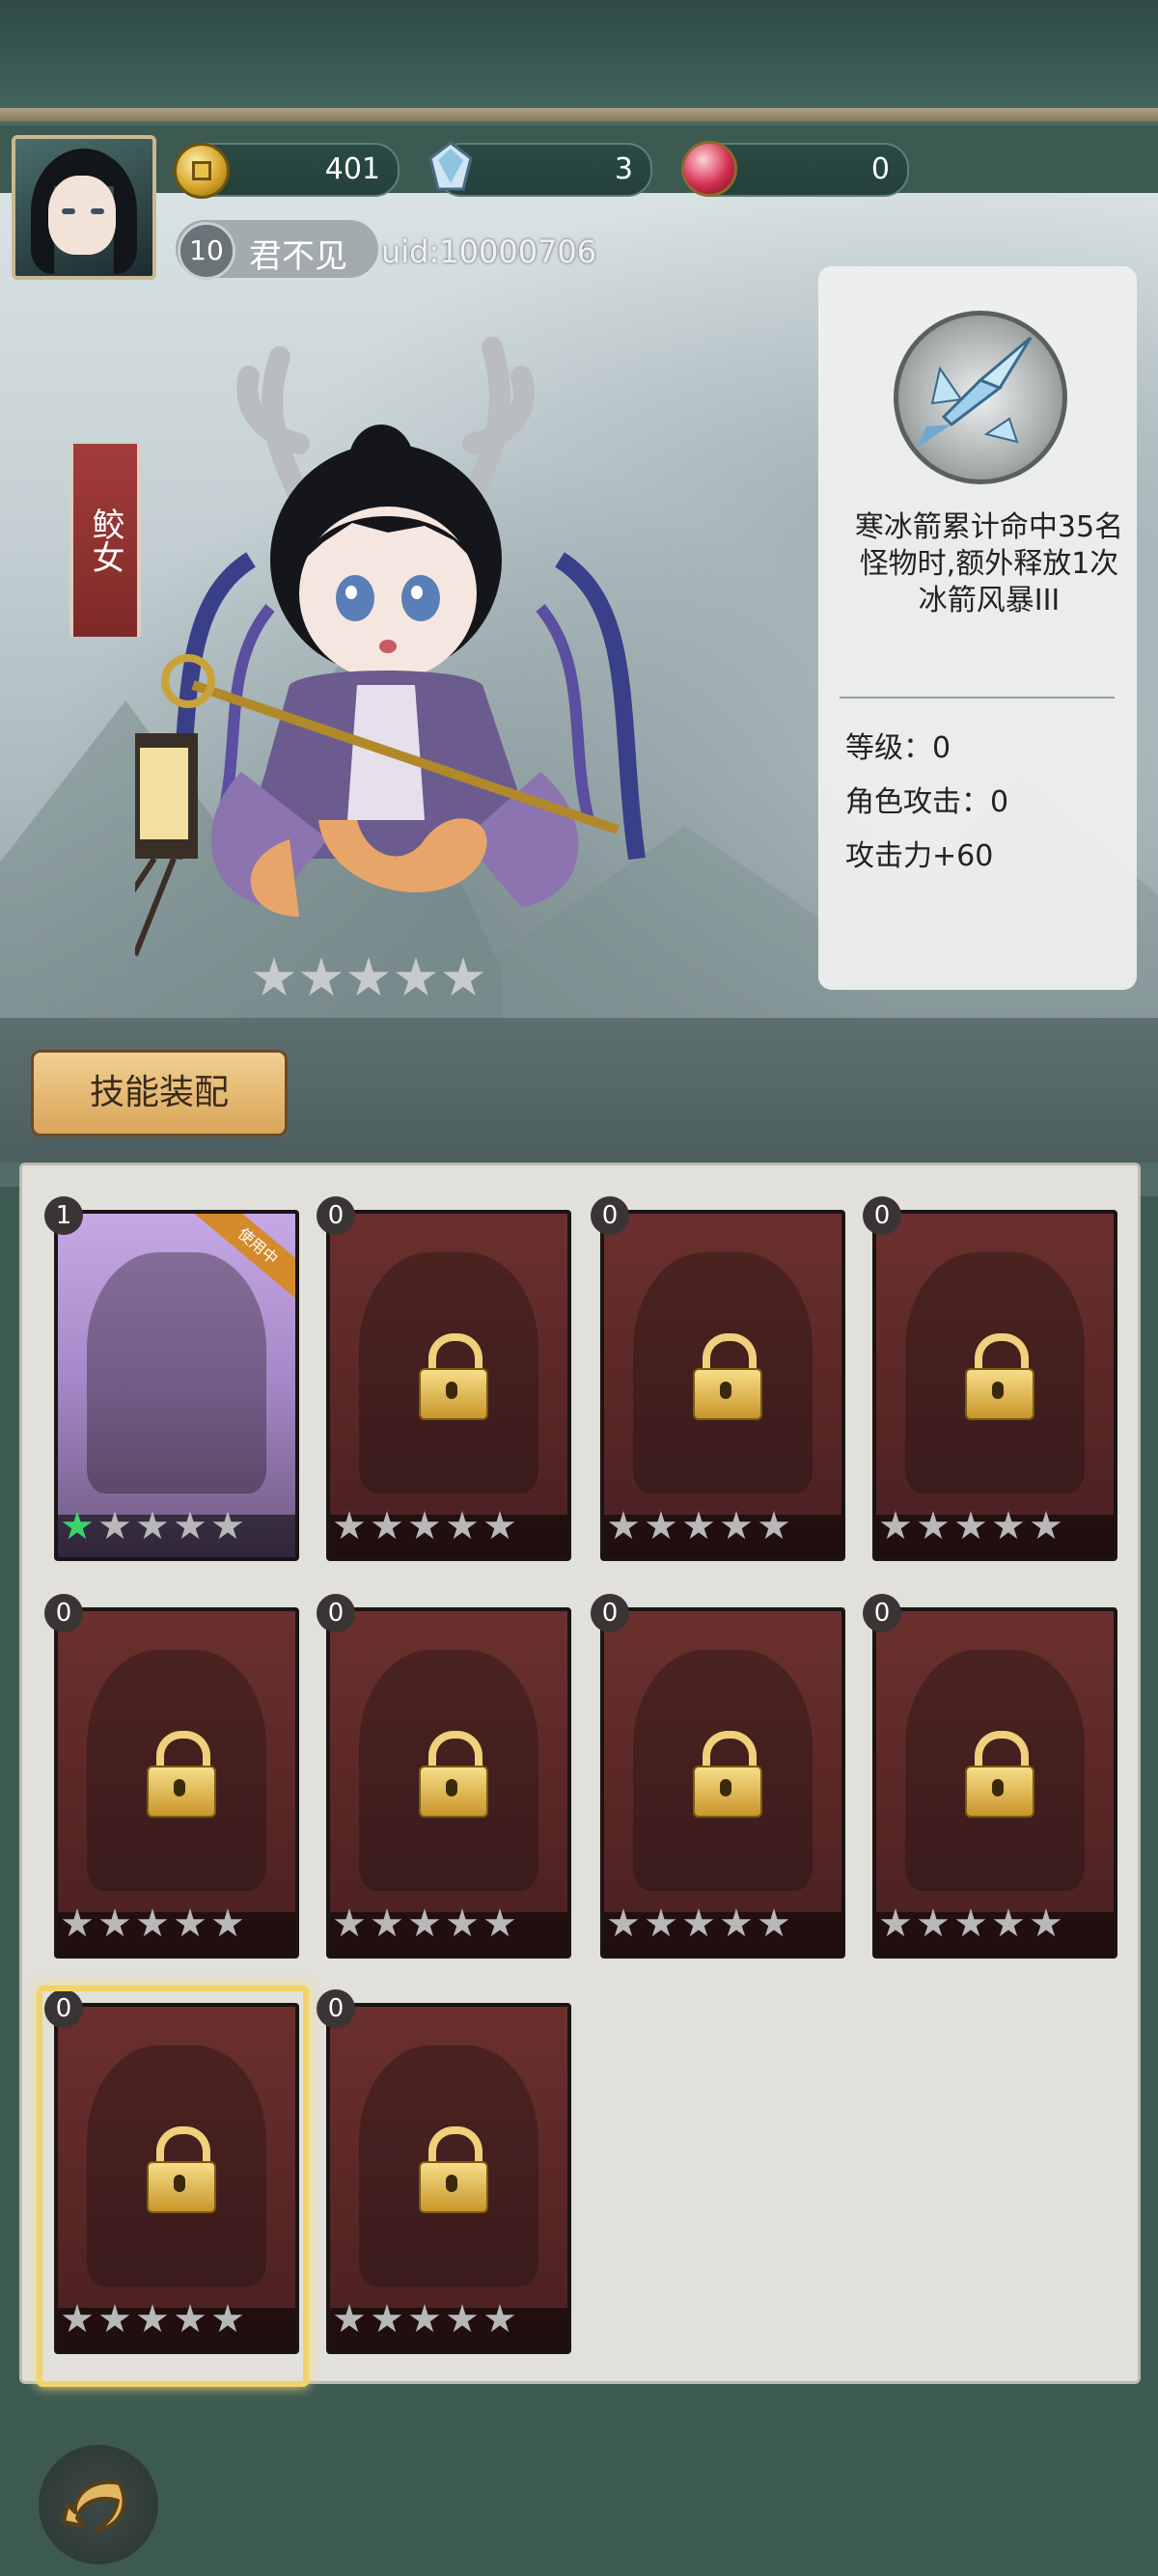  What do you see at coordinates (450, 166) in the screenshot?
I see `crystal-icon` at bounding box center [450, 166].